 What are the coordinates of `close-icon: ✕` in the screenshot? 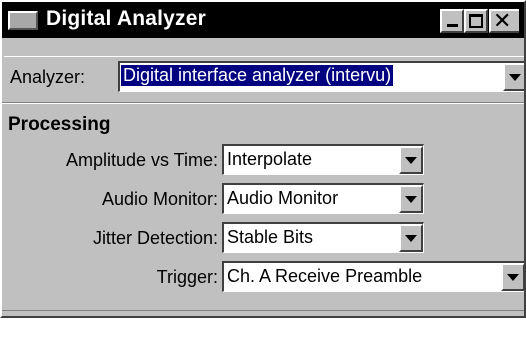 It's located at (502, 20).